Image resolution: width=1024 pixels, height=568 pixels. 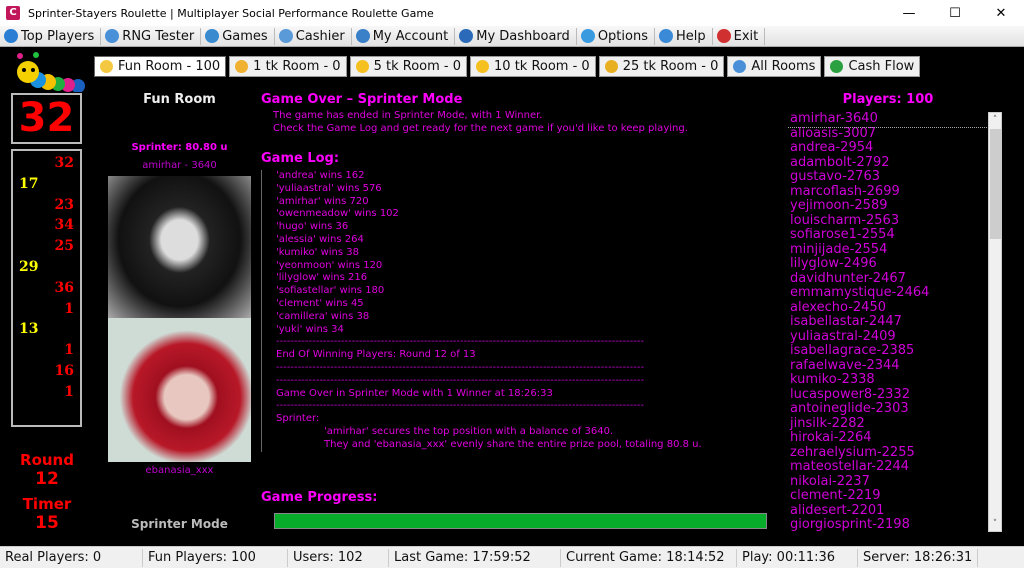 I want to click on sun-icon, so click(x=483, y=66).